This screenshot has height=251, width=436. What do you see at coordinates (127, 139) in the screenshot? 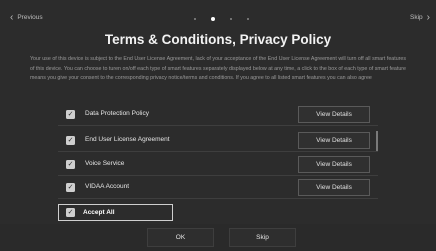
I see `list-item-label: End User License Agreement` at bounding box center [127, 139].